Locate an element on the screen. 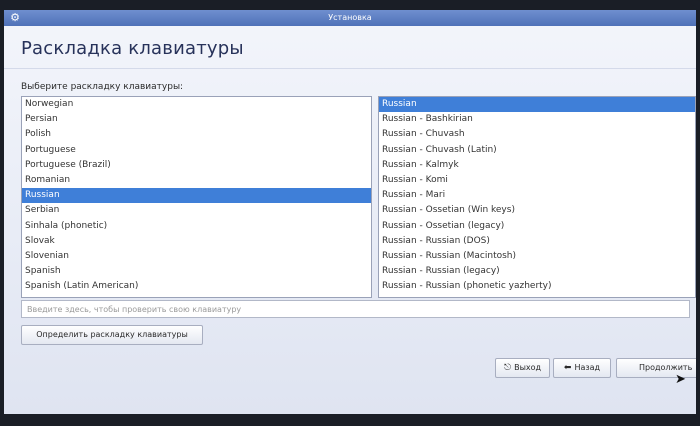 The height and width of the screenshot is (426, 700). variant-list-item: Russian - Bashkirian is located at coordinates (537, 119).